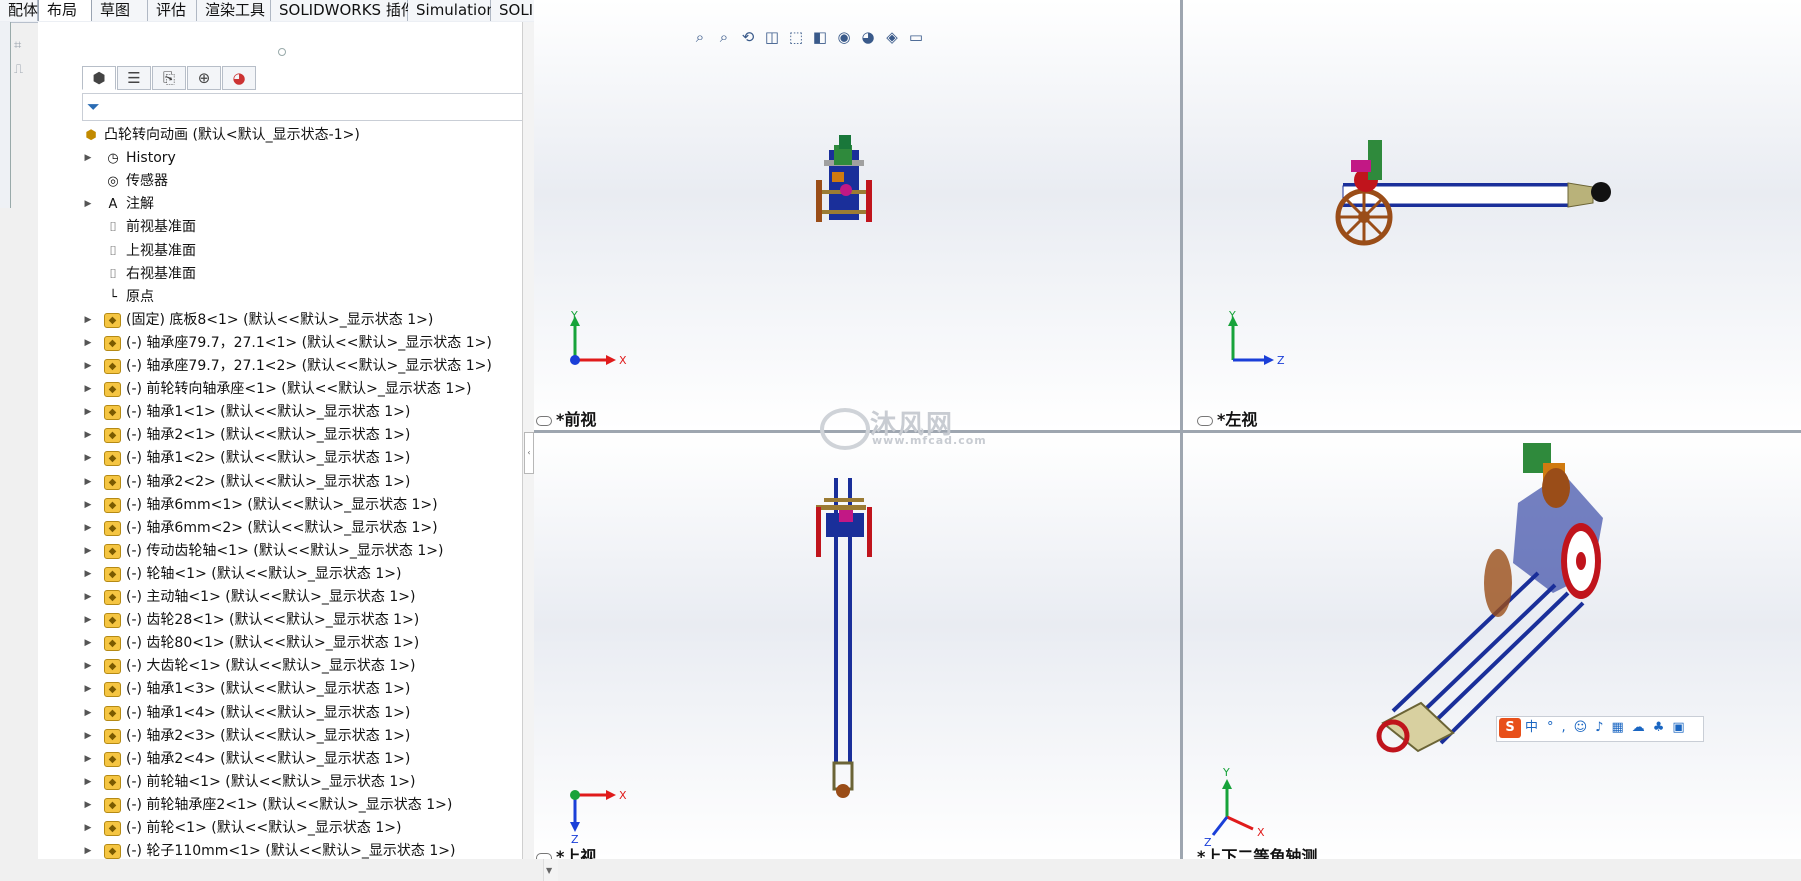 This screenshot has height=881, width=1801. Describe the element at coordinates (1167, 431) in the screenshot. I see `viewport-horizontal-splitter` at that location.